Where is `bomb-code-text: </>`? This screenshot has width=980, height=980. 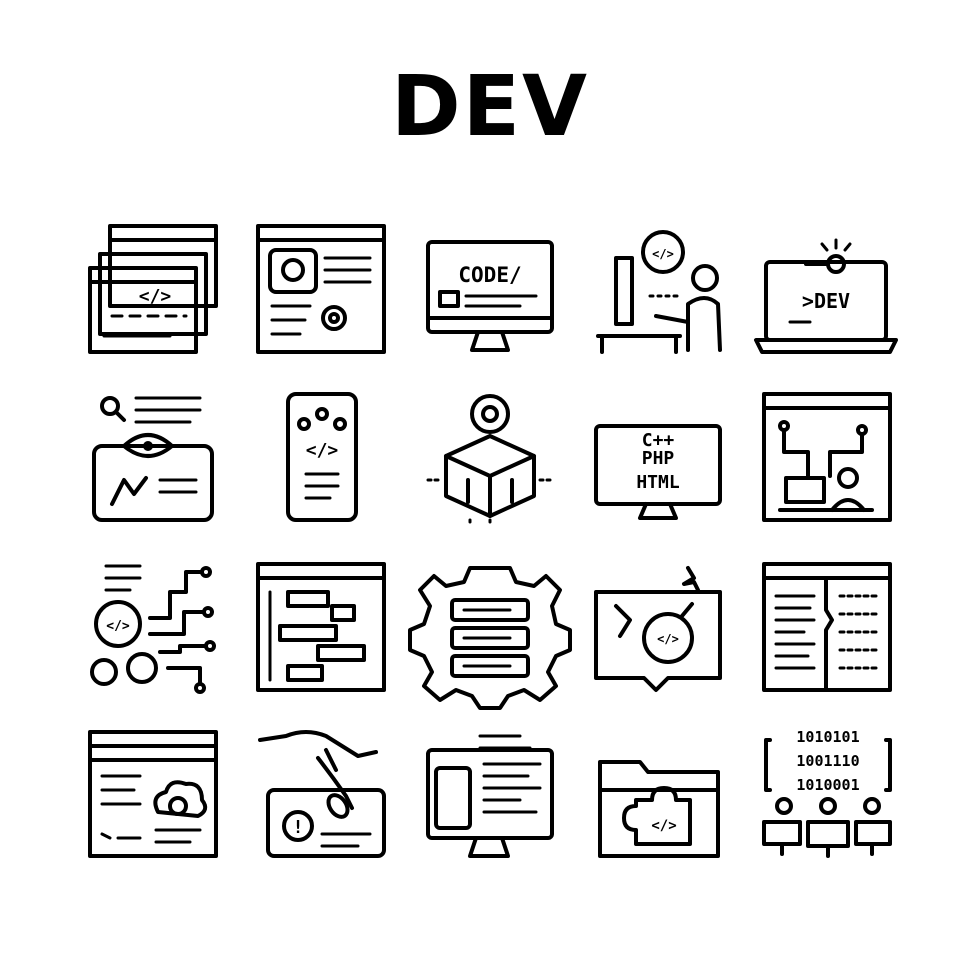 bomb-code-text: </> is located at coordinates (668, 639).